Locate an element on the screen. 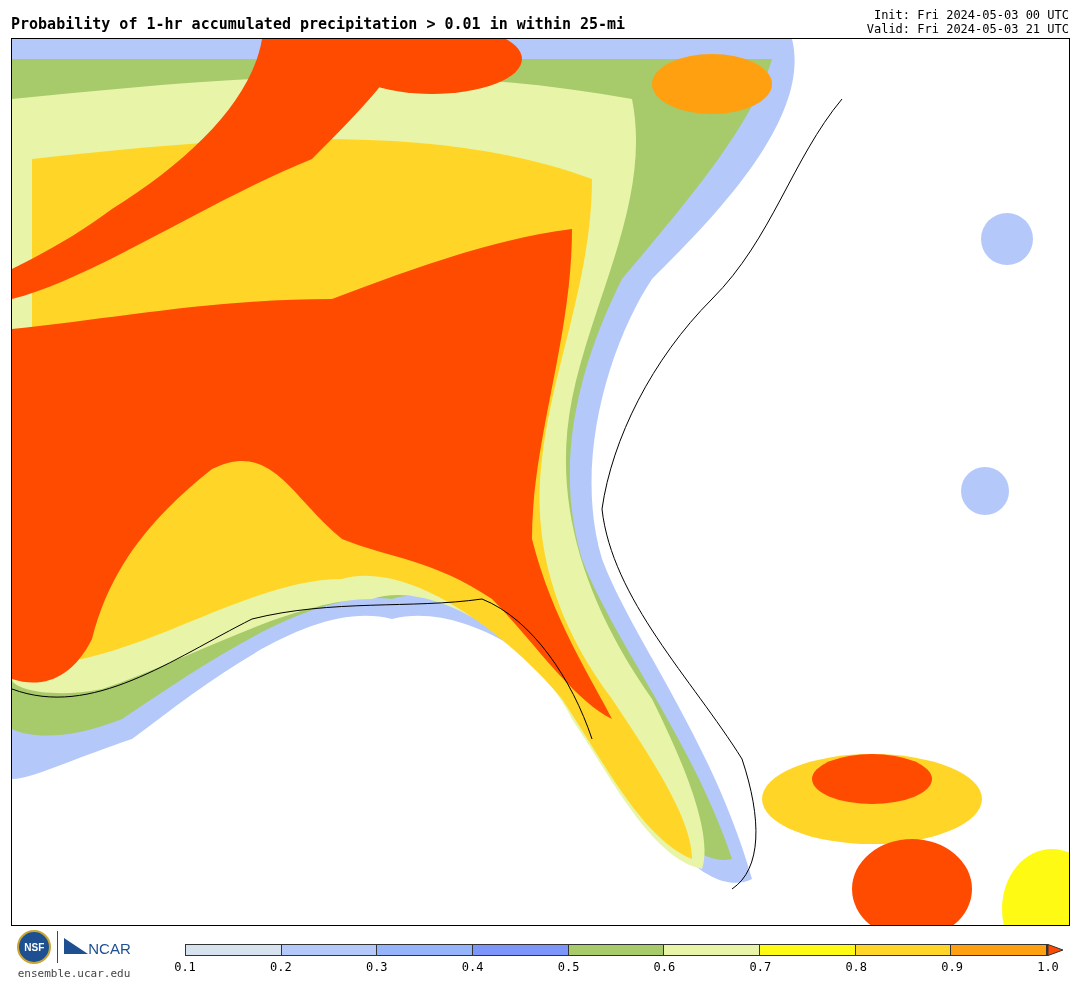  nsf-logo: NSF is located at coordinates (34, 947).